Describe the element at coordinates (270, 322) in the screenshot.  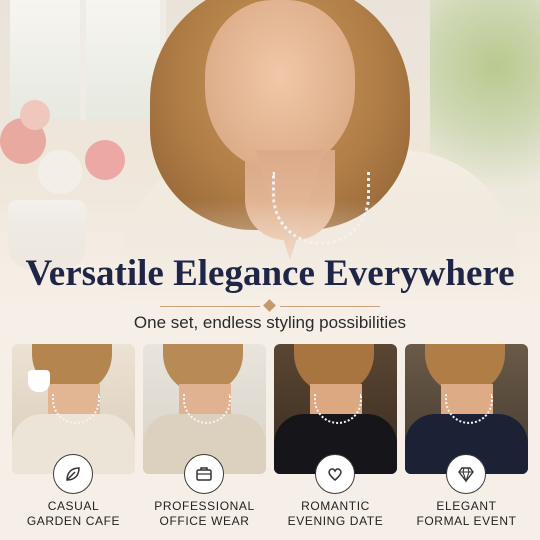
I see `subheadline: One set, endless styling possibilities` at that location.